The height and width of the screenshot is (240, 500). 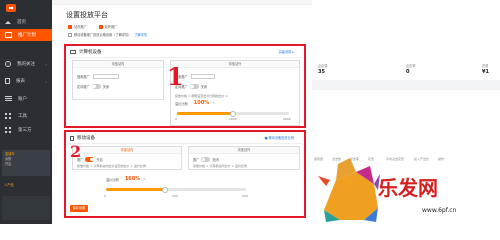 I want to click on watermark-url: www.6pf.cn, so click(x=439, y=210).